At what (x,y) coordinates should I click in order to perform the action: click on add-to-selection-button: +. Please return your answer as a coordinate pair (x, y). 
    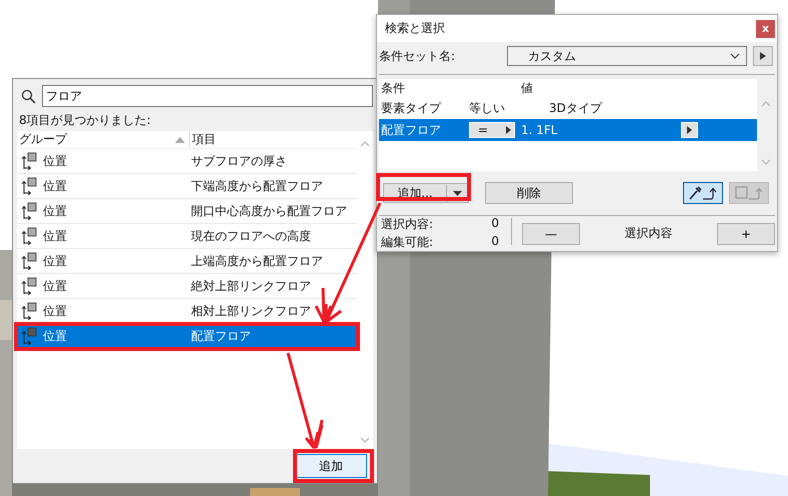
    Looking at the image, I should click on (746, 233).